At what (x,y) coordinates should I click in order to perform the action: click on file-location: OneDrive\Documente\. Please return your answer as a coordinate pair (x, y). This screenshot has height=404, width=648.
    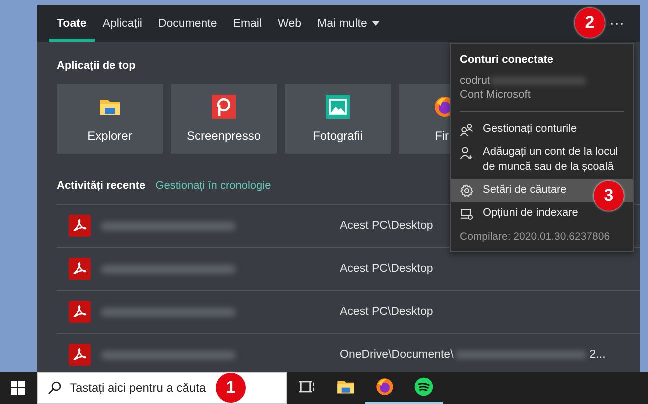
    Looking at the image, I should click on (397, 355).